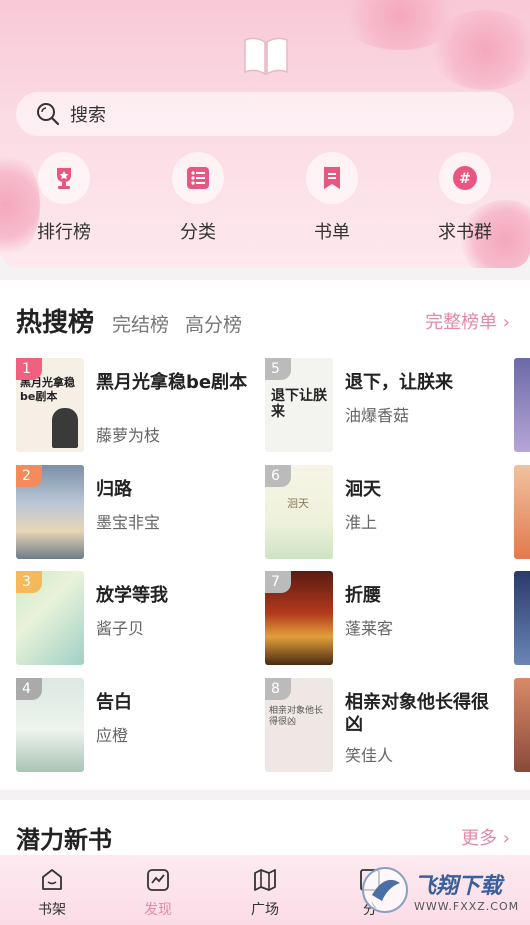 This screenshot has width=530, height=925. I want to click on quick-link-category: 分类, so click(198, 198).